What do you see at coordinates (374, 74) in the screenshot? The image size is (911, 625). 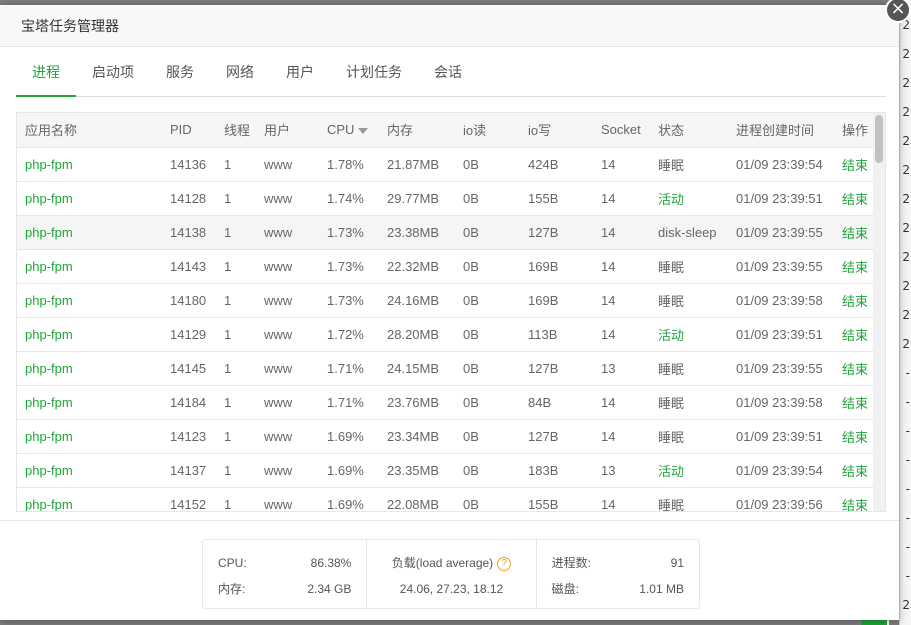 I see `tab-5: 计划任务` at bounding box center [374, 74].